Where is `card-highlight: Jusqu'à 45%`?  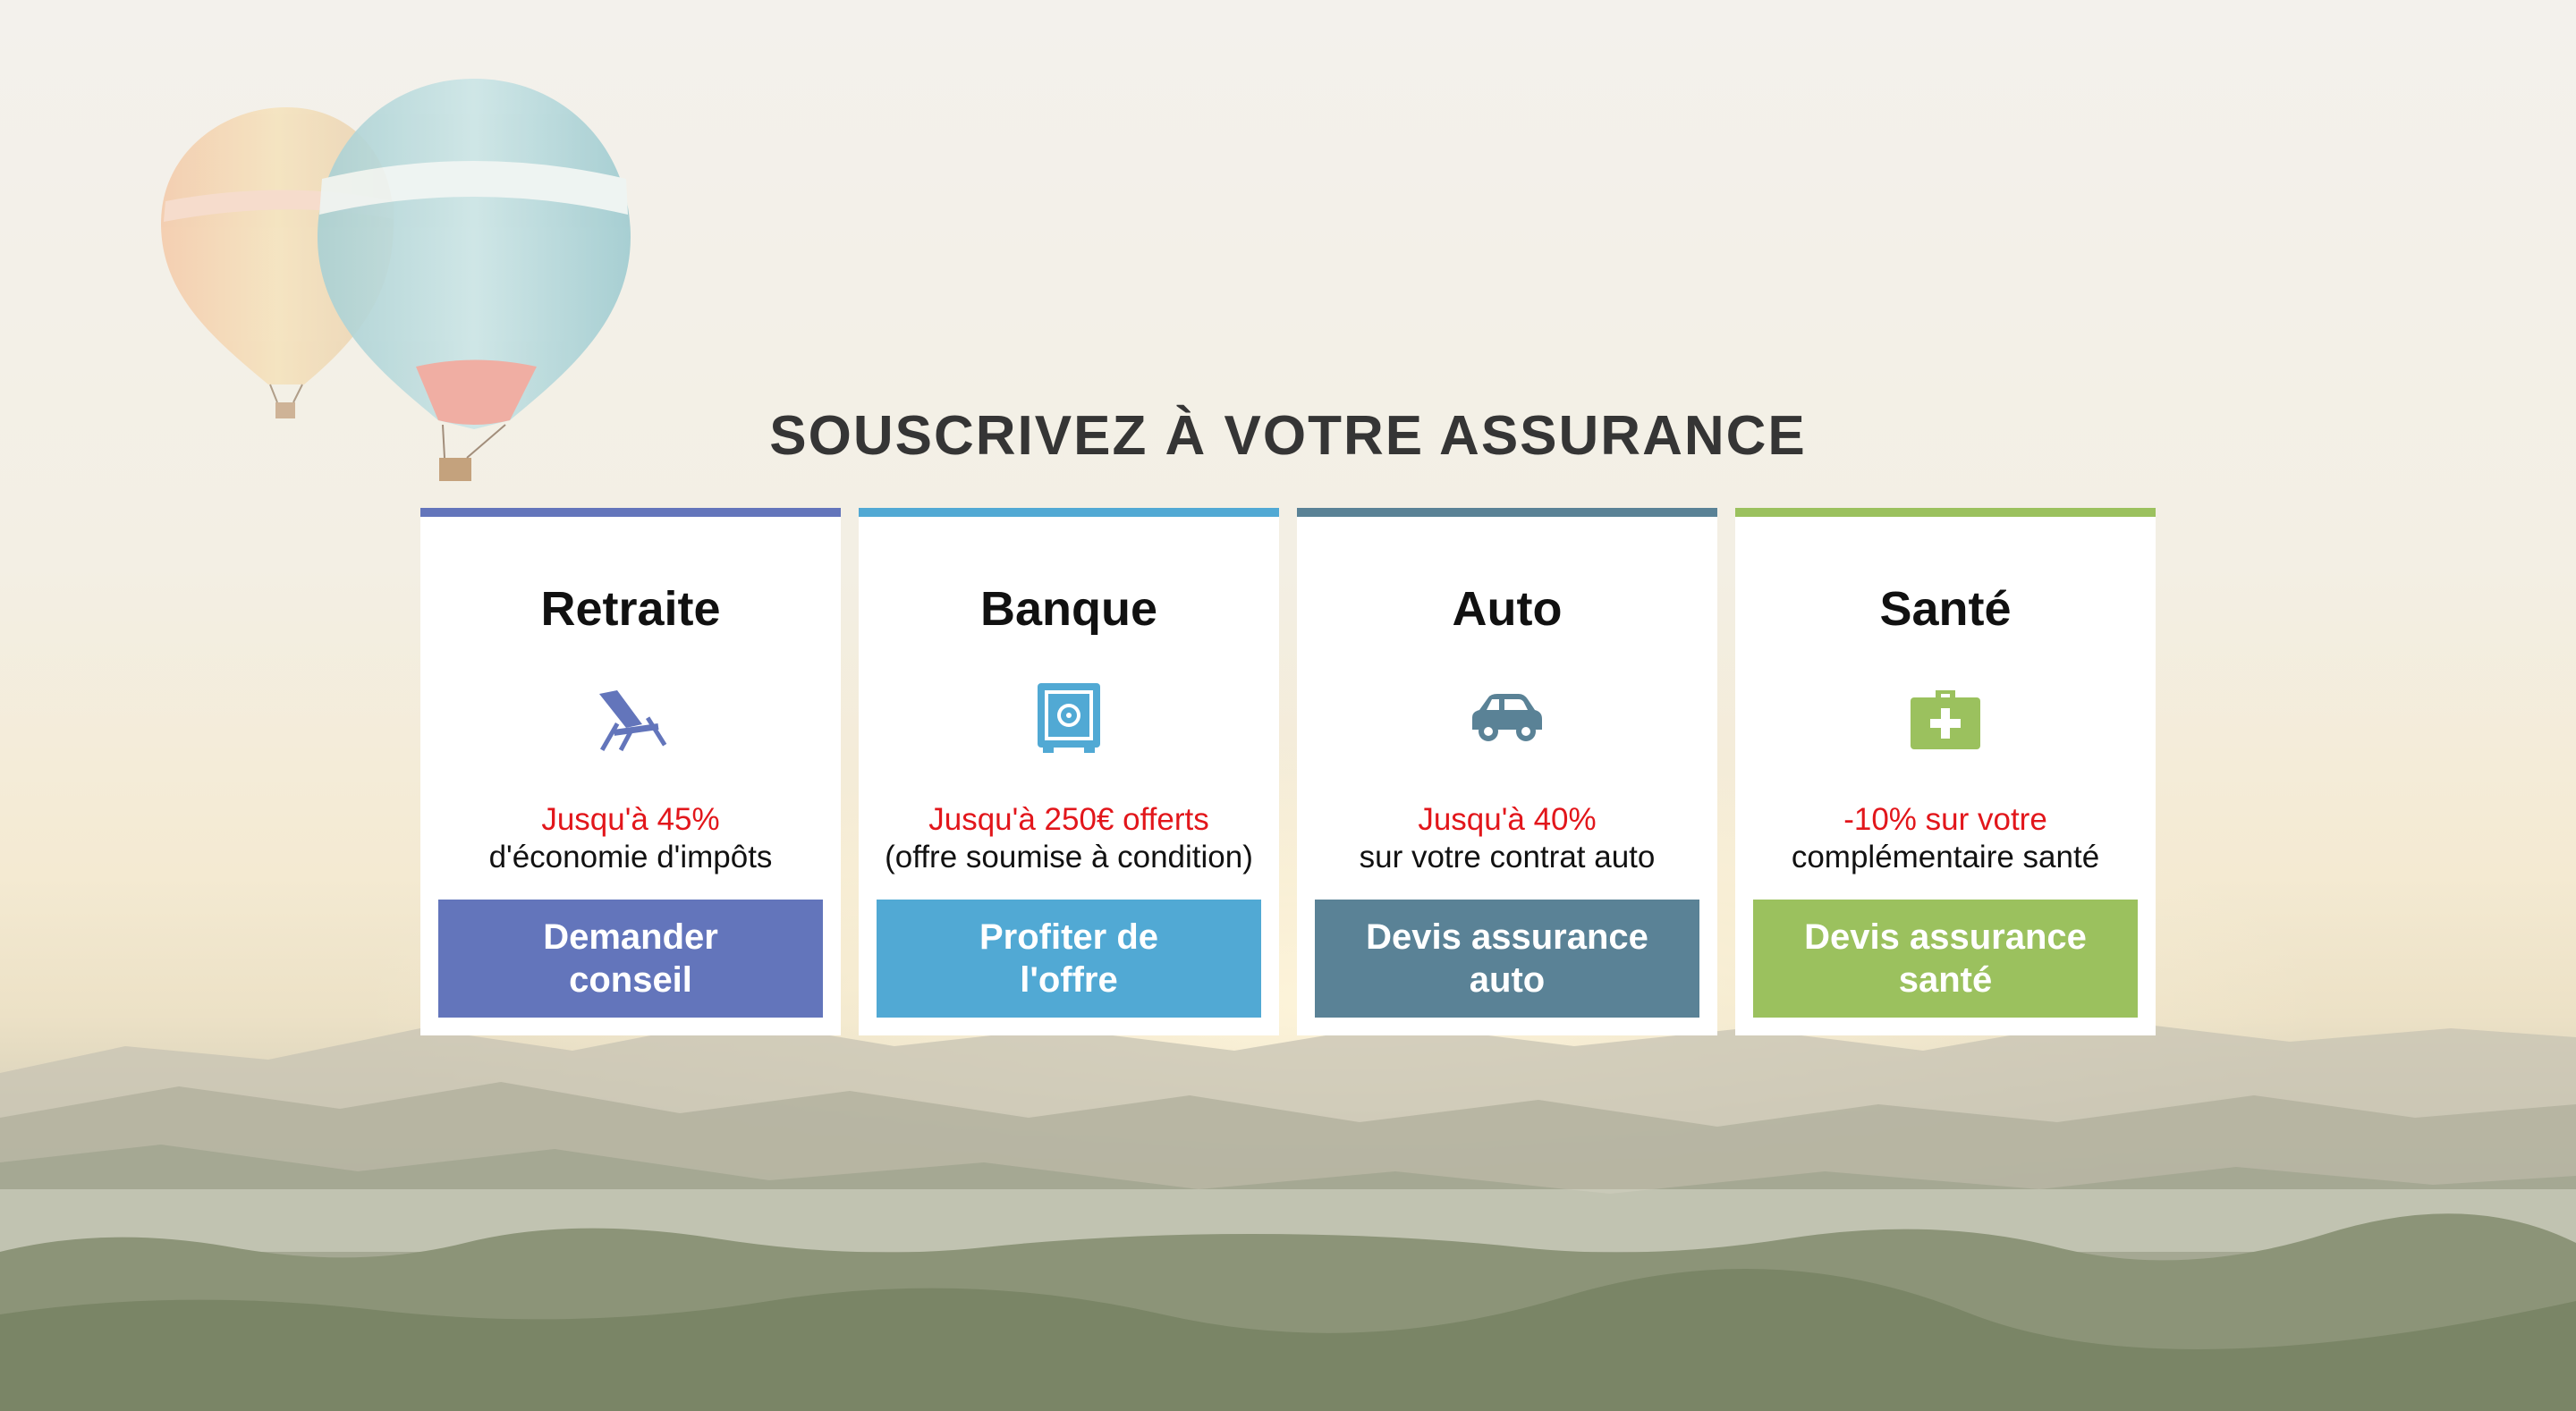
card-highlight: Jusqu'à 45% is located at coordinates (630, 819).